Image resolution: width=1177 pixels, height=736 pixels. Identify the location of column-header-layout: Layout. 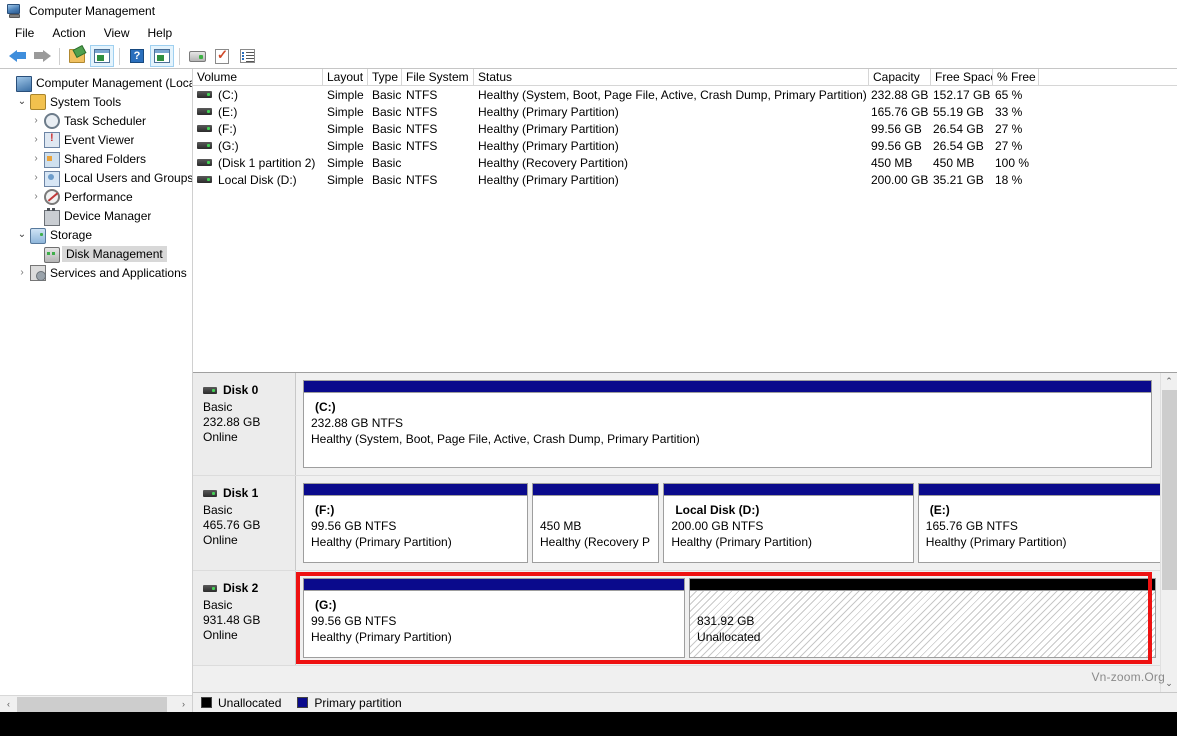
(345, 77).